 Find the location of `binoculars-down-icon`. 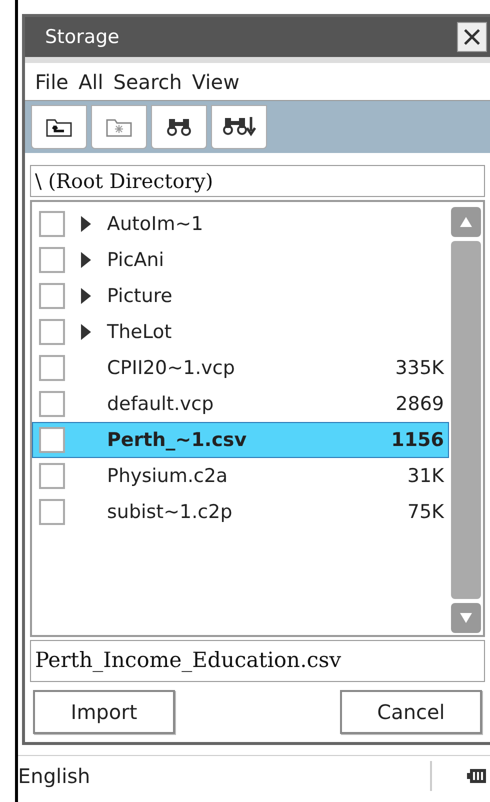

binoculars-down-icon is located at coordinates (239, 127).